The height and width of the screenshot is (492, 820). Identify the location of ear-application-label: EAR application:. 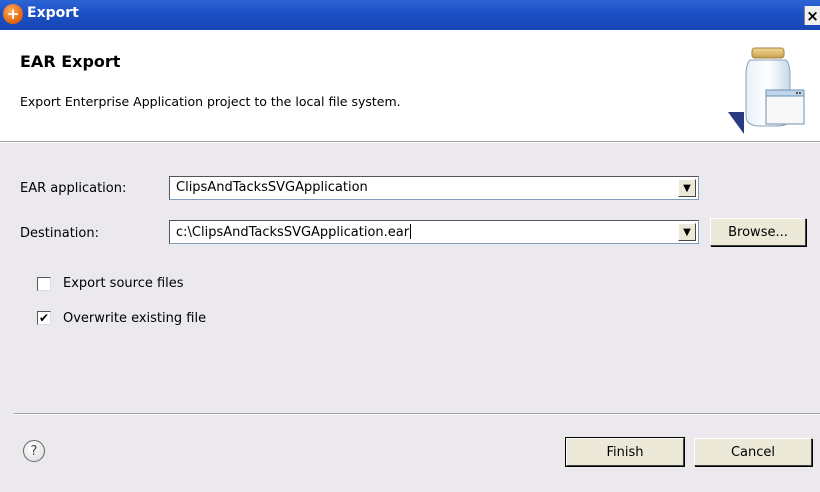
(73, 188).